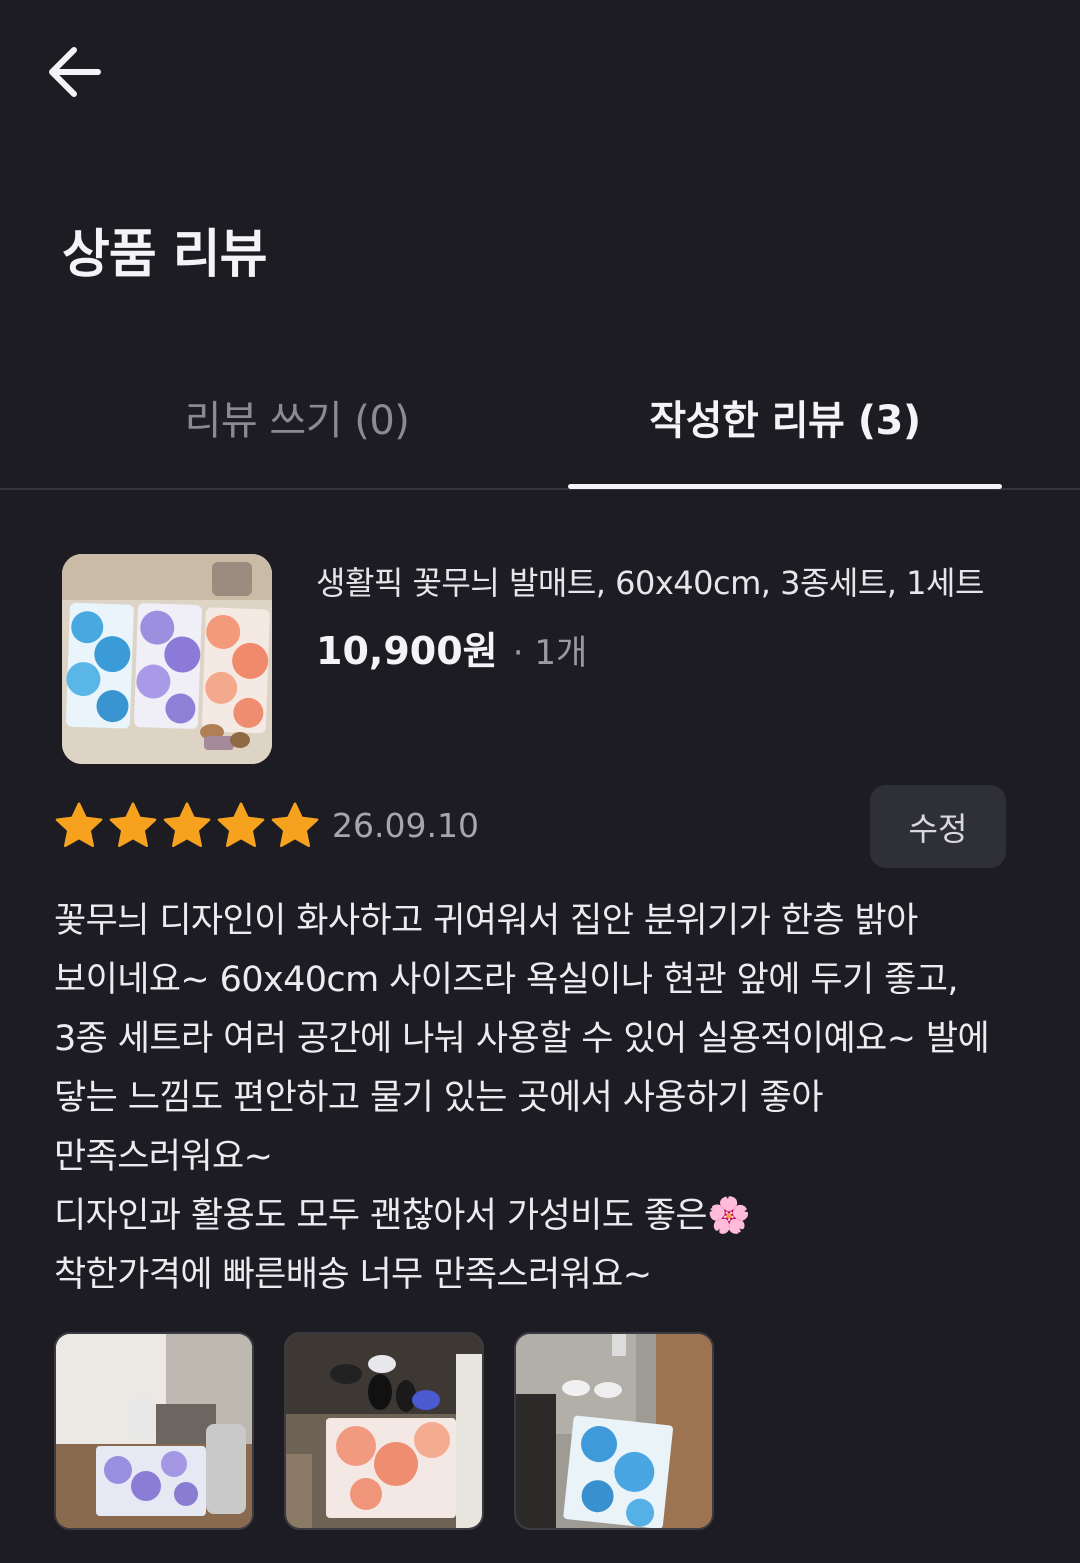 This screenshot has width=1080, height=1563. I want to click on product-quantity: · 1개, so click(550, 653).